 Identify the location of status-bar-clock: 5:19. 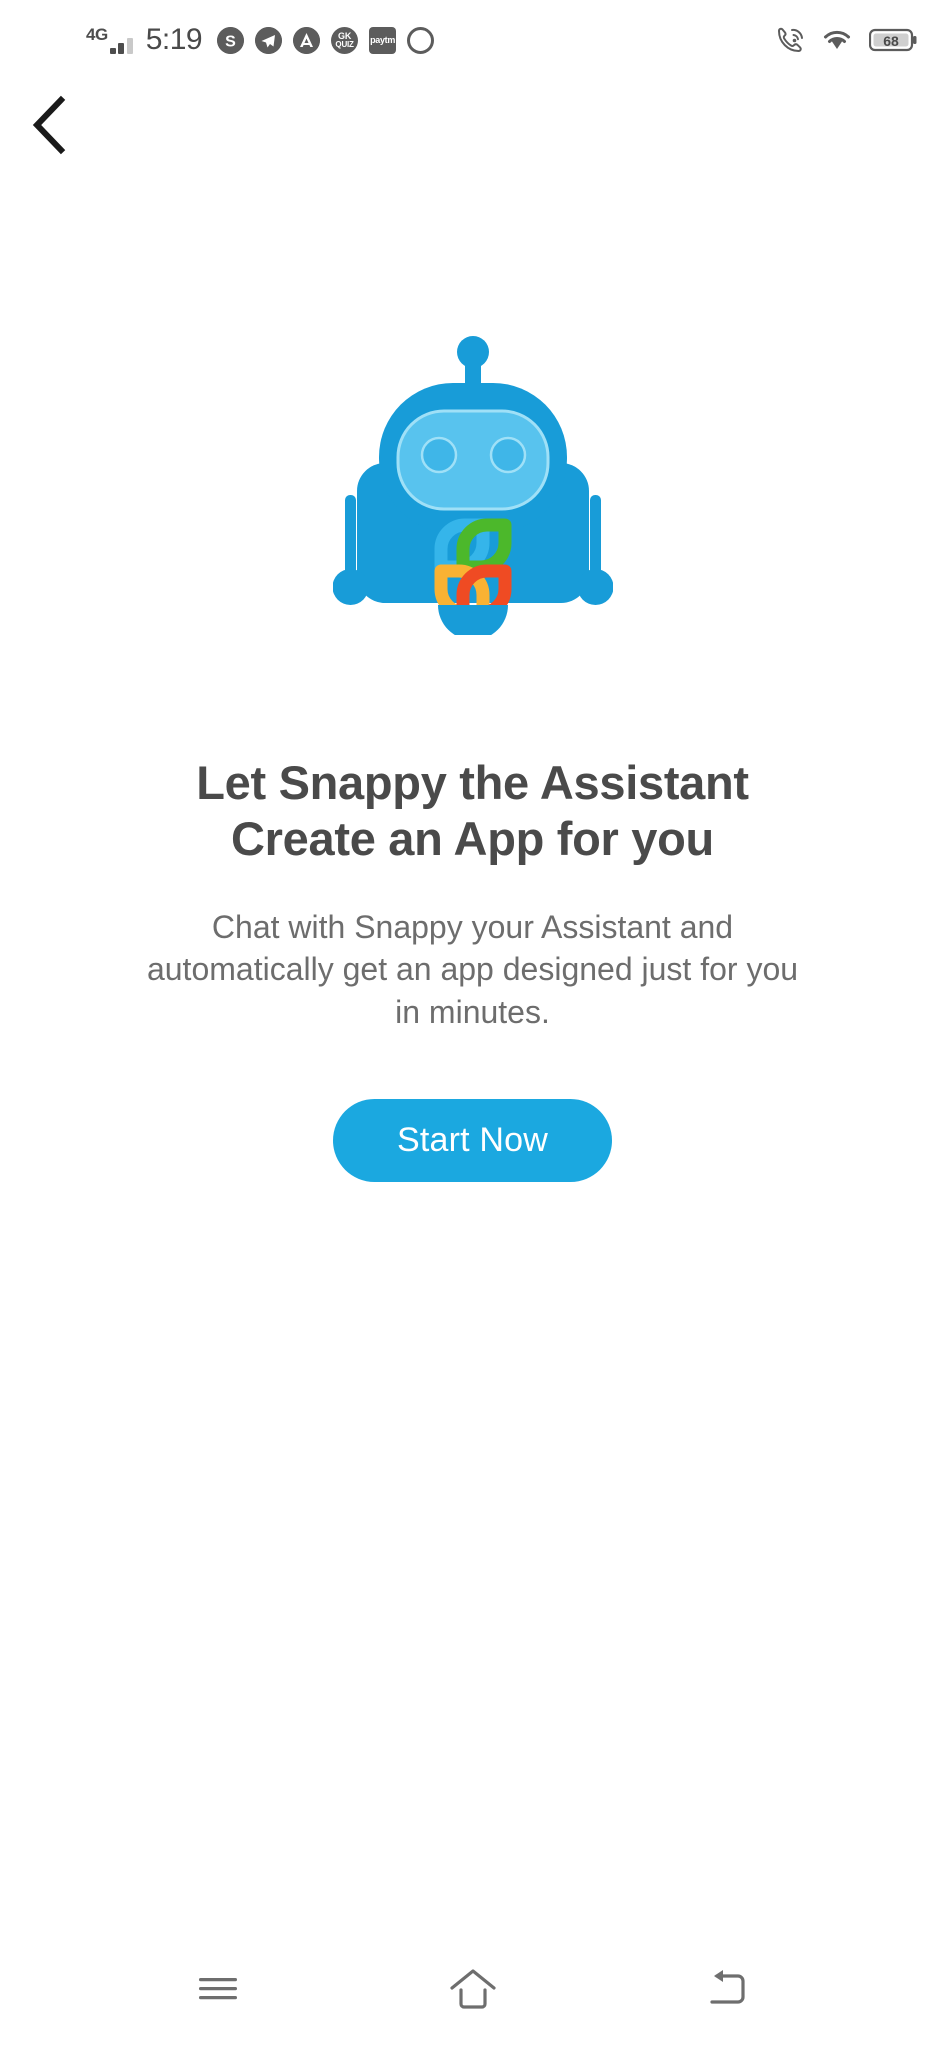
(174, 39).